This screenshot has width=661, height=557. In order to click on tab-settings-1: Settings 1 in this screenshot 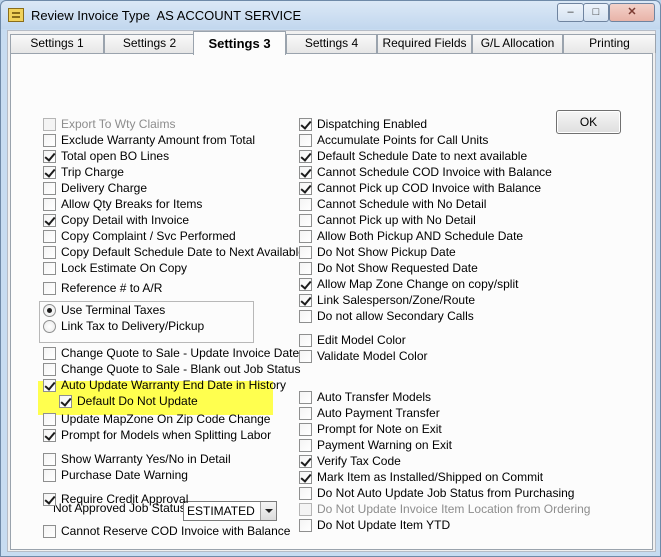, I will do `click(57, 43)`.